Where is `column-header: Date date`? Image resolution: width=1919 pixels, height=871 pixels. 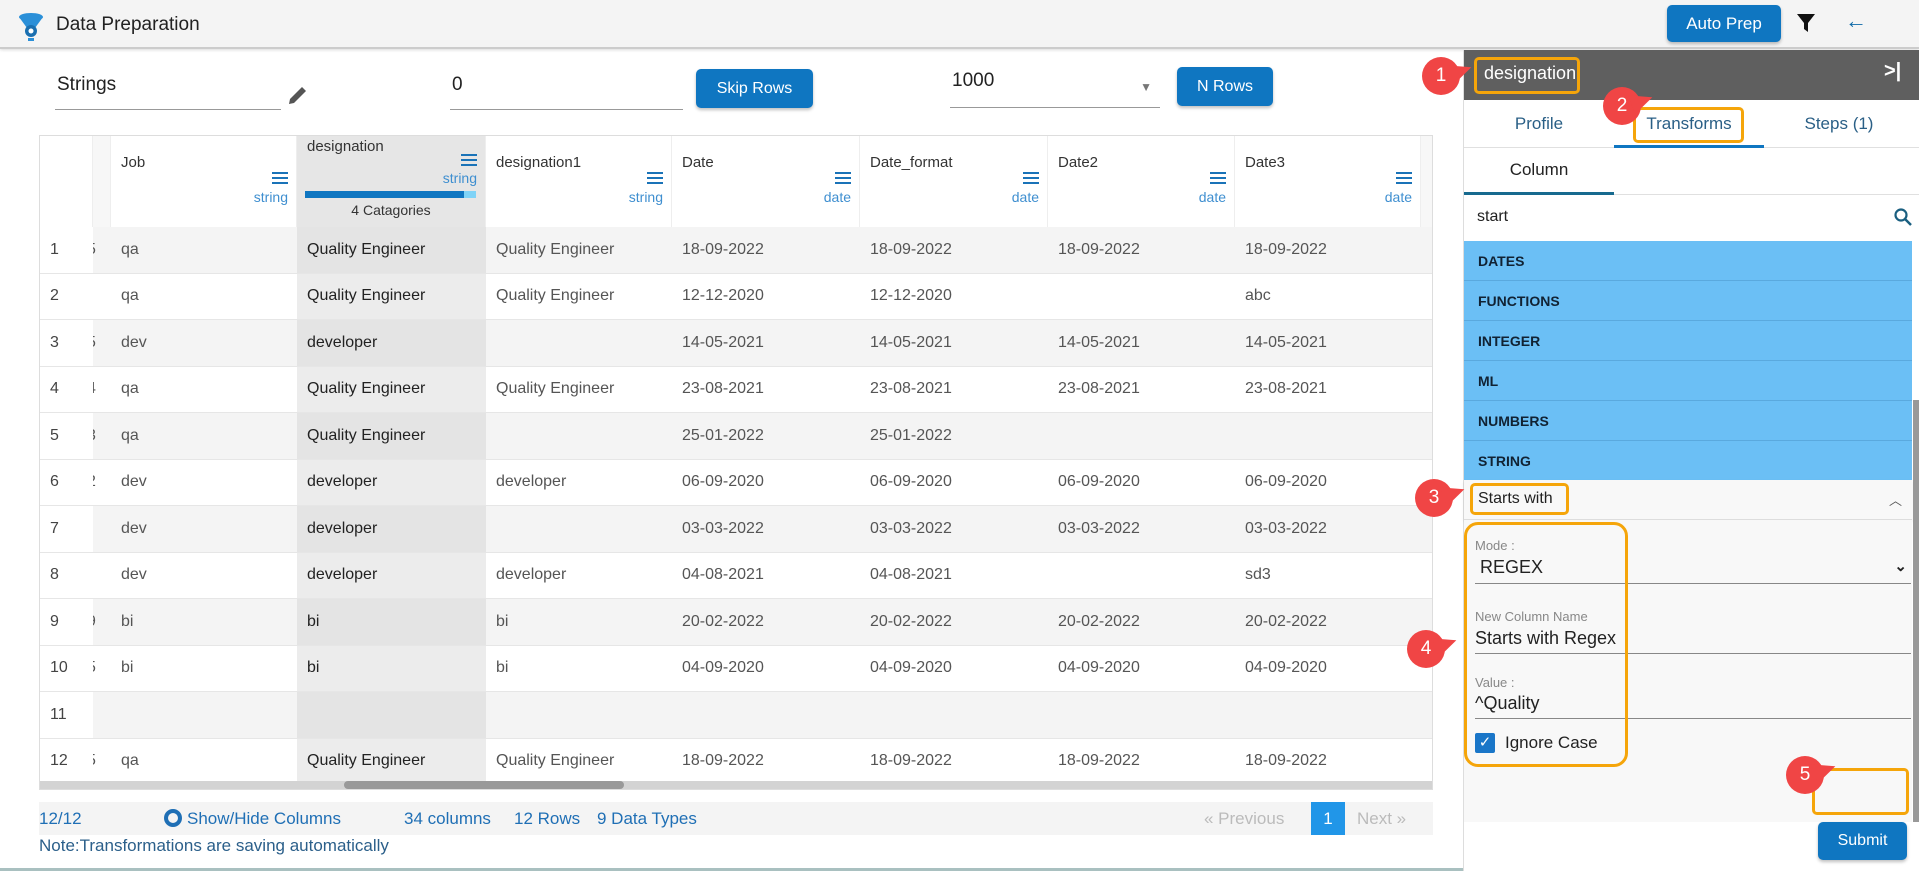 column-header: Date date is located at coordinates (766, 181).